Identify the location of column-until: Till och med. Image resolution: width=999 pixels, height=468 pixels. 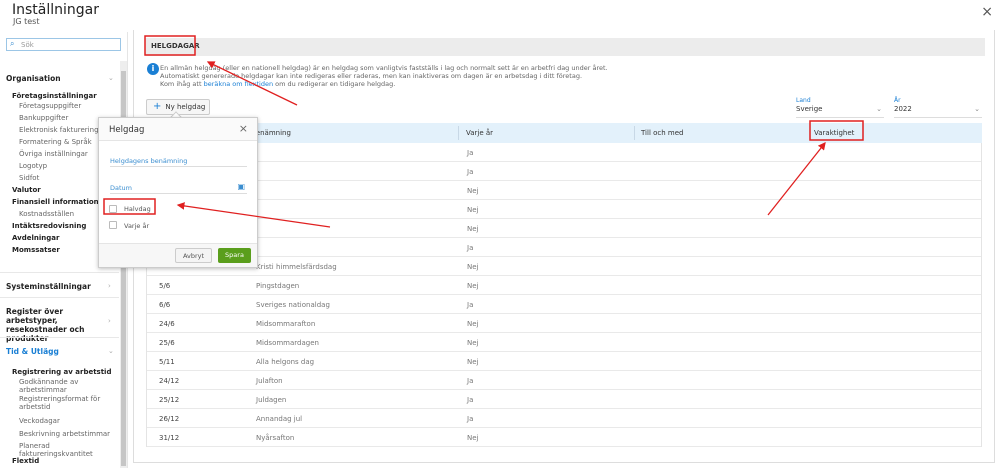
(662, 133).